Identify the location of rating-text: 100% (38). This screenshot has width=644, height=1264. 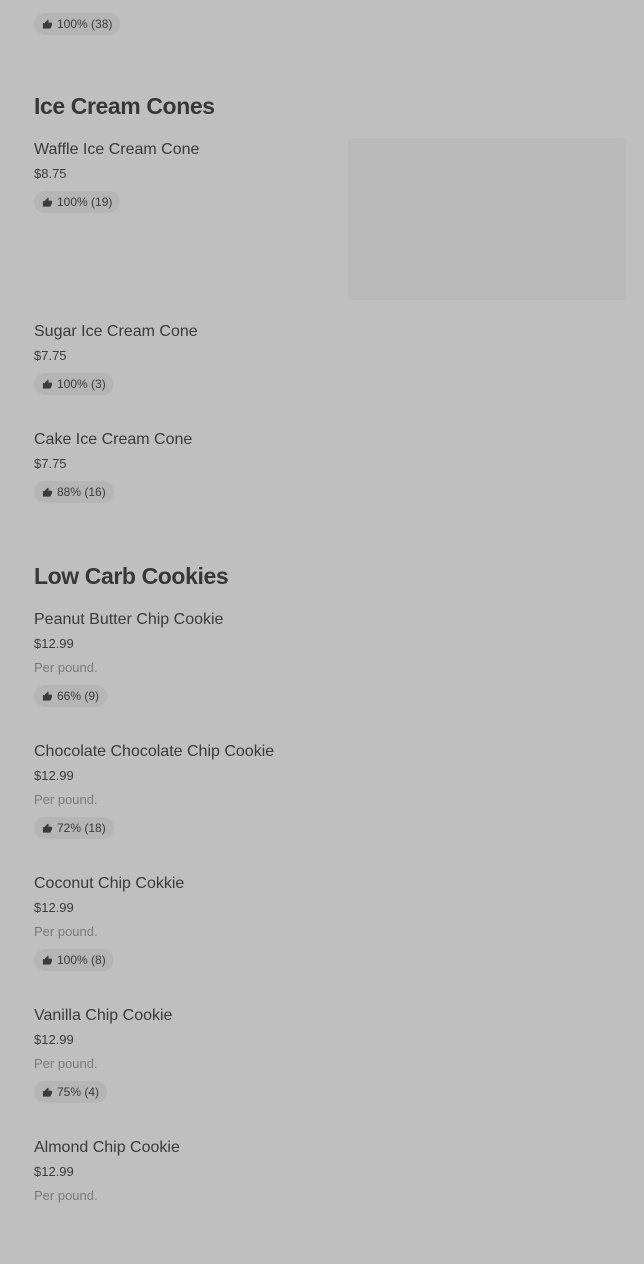
(85, 24).